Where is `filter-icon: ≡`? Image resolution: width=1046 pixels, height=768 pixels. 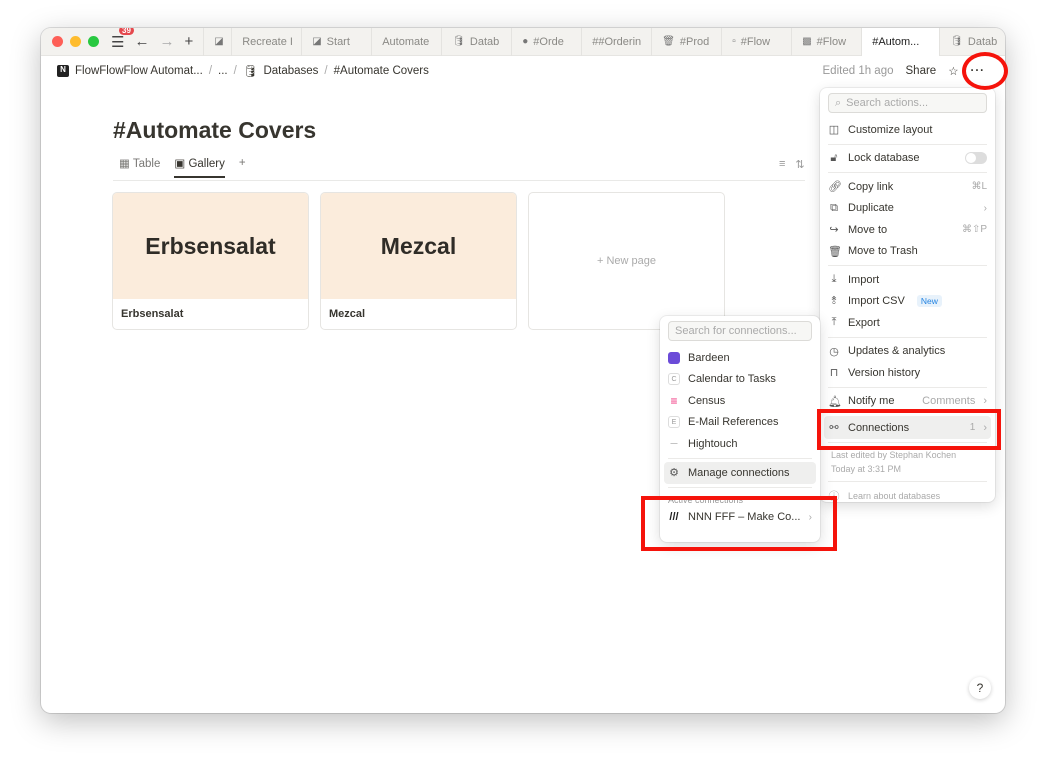 filter-icon: ≡ is located at coordinates (782, 164).